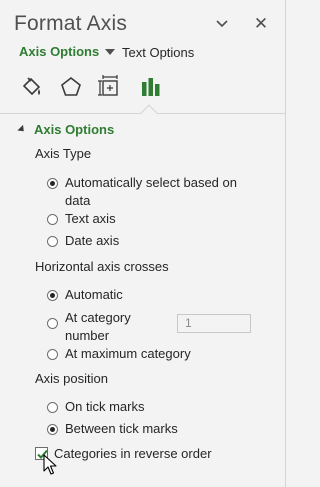  Describe the element at coordinates (90, 218) in the screenshot. I see `radio-text-axis-label: Text axis` at that location.